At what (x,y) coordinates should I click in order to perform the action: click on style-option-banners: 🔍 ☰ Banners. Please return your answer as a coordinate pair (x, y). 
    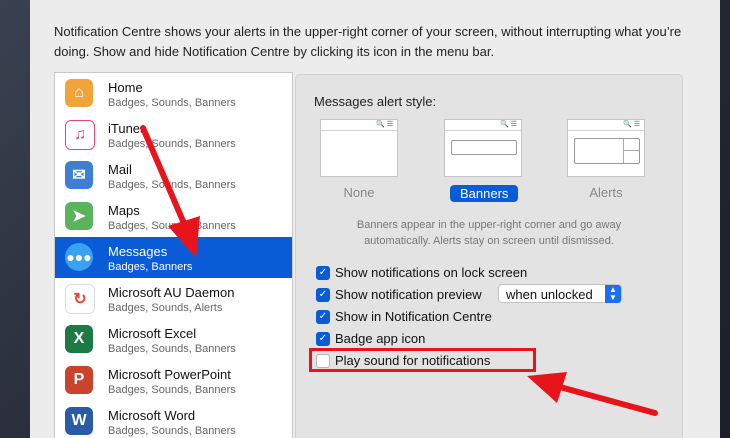
    Looking at the image, I should click on (483, 161).